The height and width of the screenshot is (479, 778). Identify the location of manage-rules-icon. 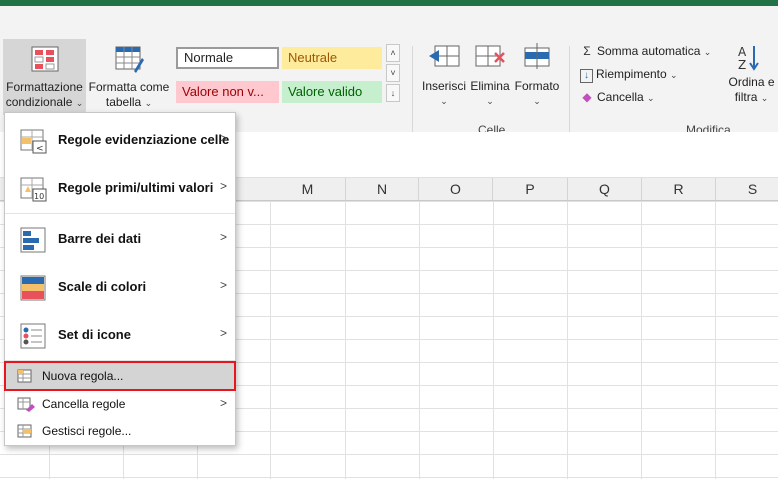
(24, 431).